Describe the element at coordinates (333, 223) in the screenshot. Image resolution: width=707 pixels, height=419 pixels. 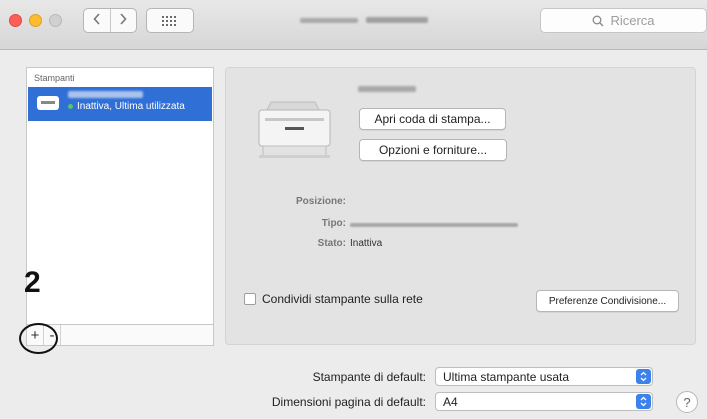
I see `type-label: Tipo:` at that location.